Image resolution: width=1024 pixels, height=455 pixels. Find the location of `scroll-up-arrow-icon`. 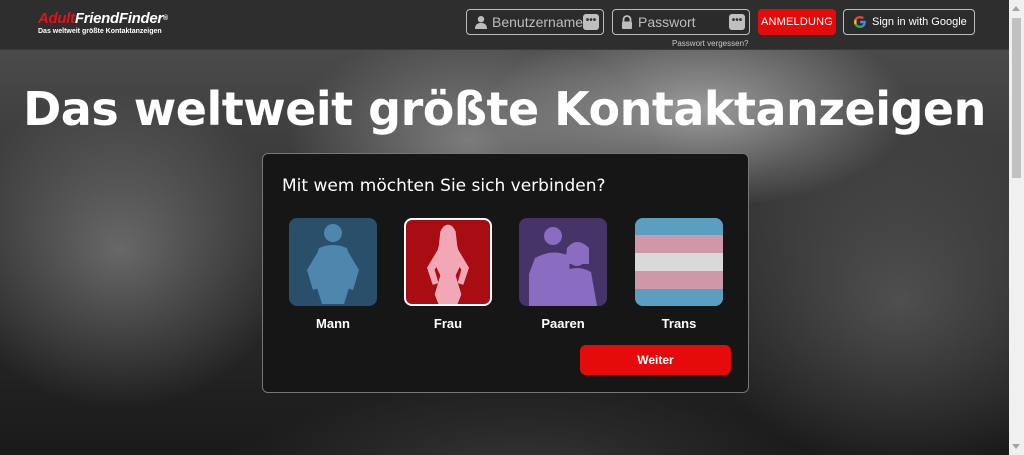

scroll-up-arrow-icon is located at coordinates (1016, 8).